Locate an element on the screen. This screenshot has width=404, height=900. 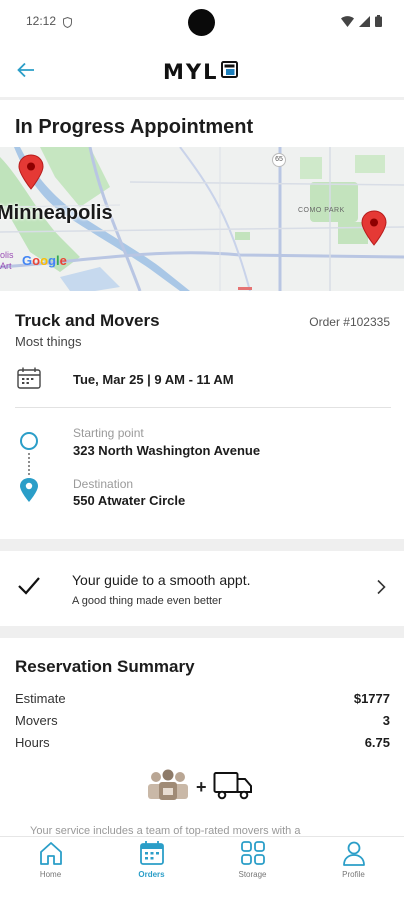
app-logo: MYL is located at coordinates (200, 72).